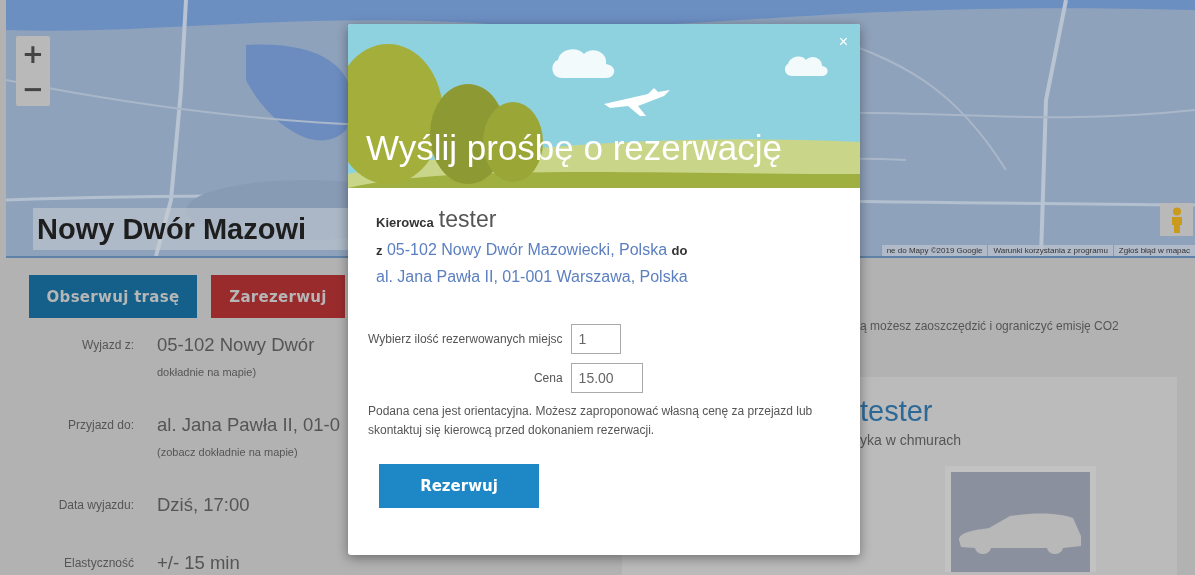  Describe the element at coordinates (203, 505) in the screenshot. I see `detail-value: Dziś, 17:00` at that location.